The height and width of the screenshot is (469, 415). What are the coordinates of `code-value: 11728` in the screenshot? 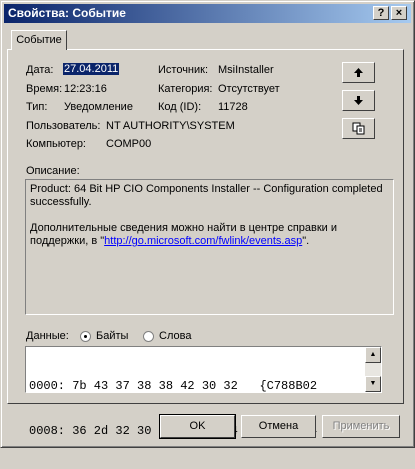 It's located at (233, 107).